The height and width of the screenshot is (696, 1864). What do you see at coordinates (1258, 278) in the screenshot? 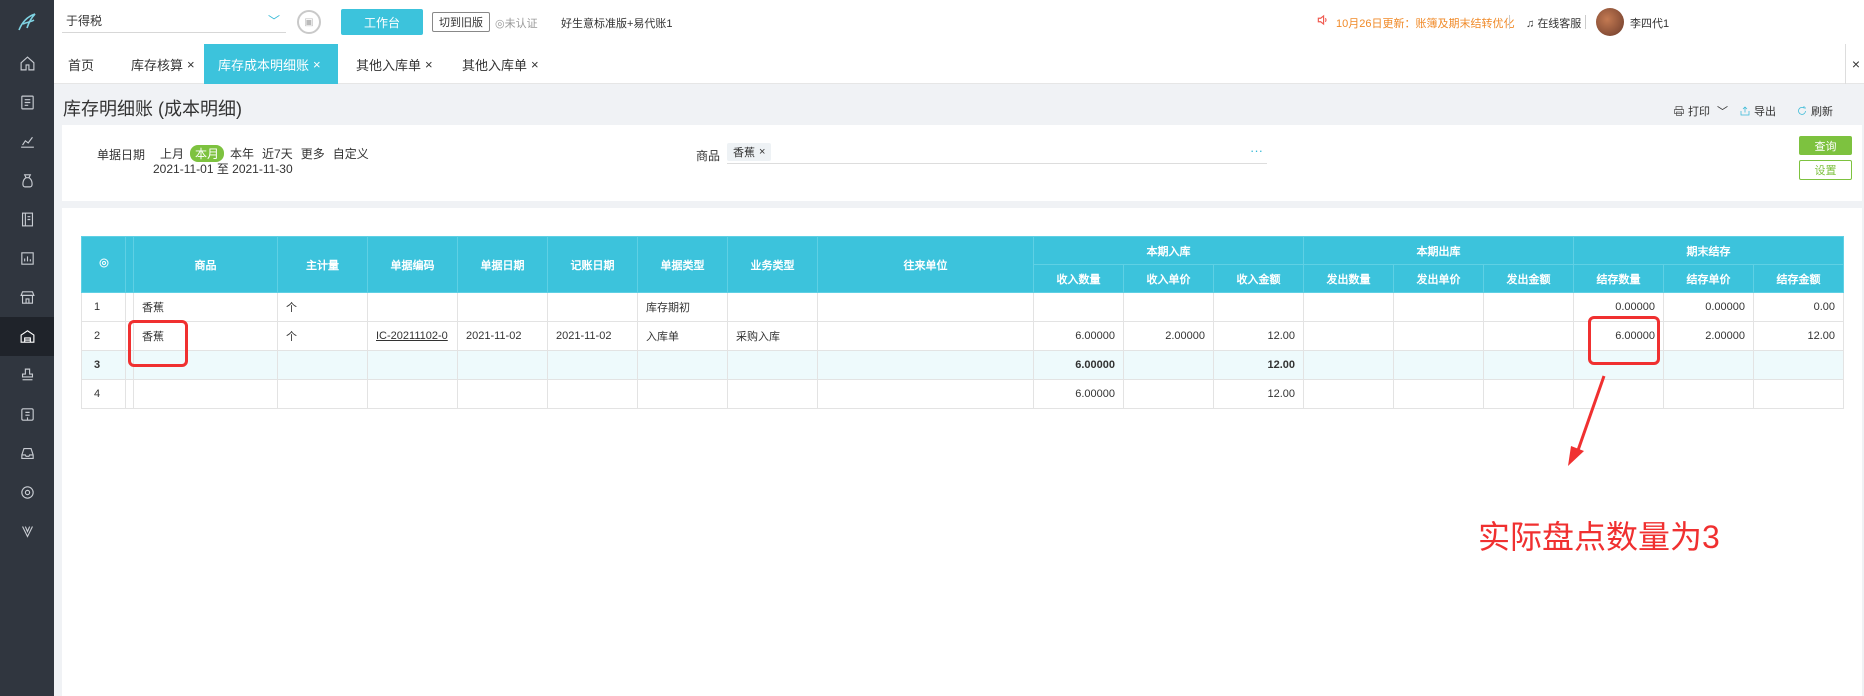
I see `header-in-amt: 收入金额` at bounding box center [1258, 278].